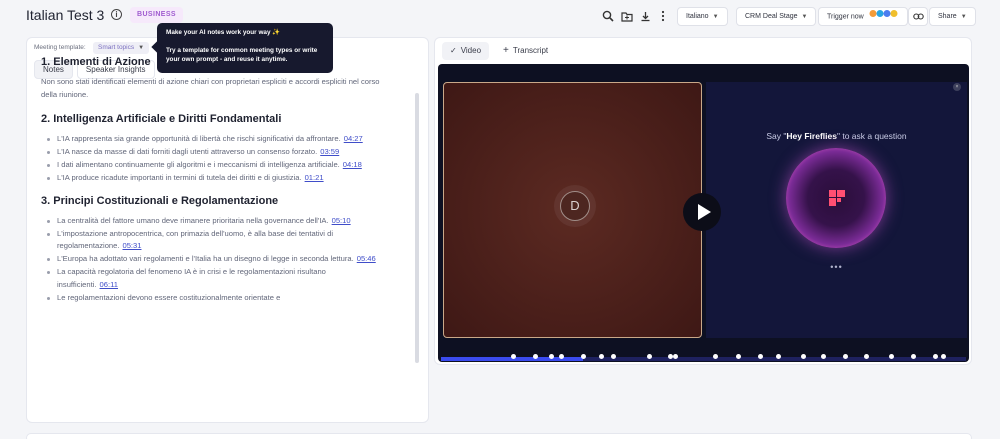  Describe the element at coordinates (957, 87) in the screenshot. I see `close-icon: ×` at that location.